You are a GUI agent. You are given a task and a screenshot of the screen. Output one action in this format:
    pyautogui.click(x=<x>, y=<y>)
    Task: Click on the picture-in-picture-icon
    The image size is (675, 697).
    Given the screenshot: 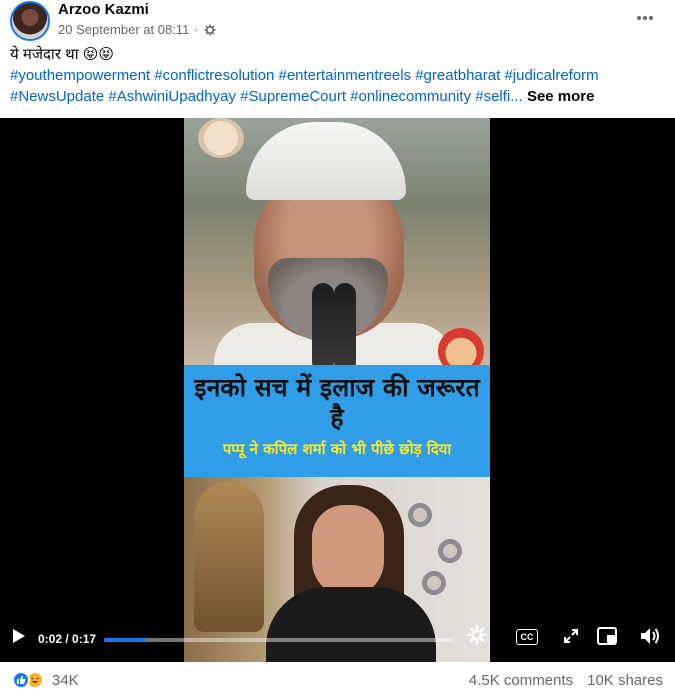 What is the action you would take?
    pyautogui.click(x=607, y=638)
    